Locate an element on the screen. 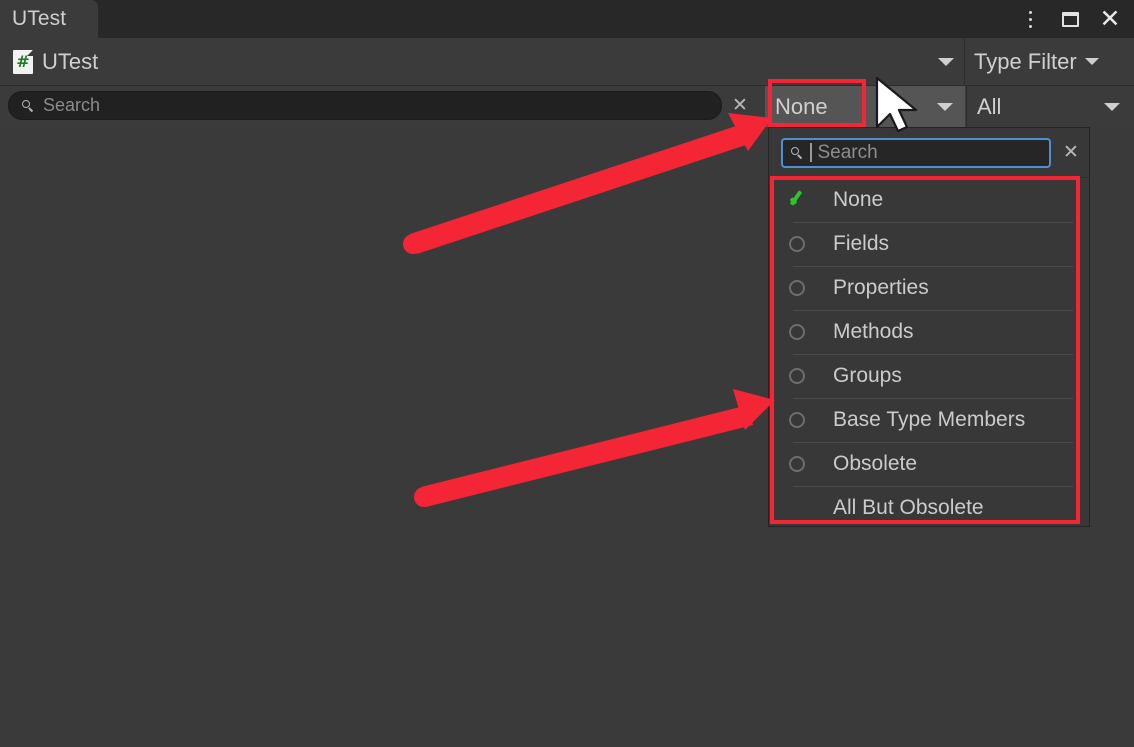 The image size is (1134, 747). breadcrumb-dropdown-button is located at coordinates (946, 61).